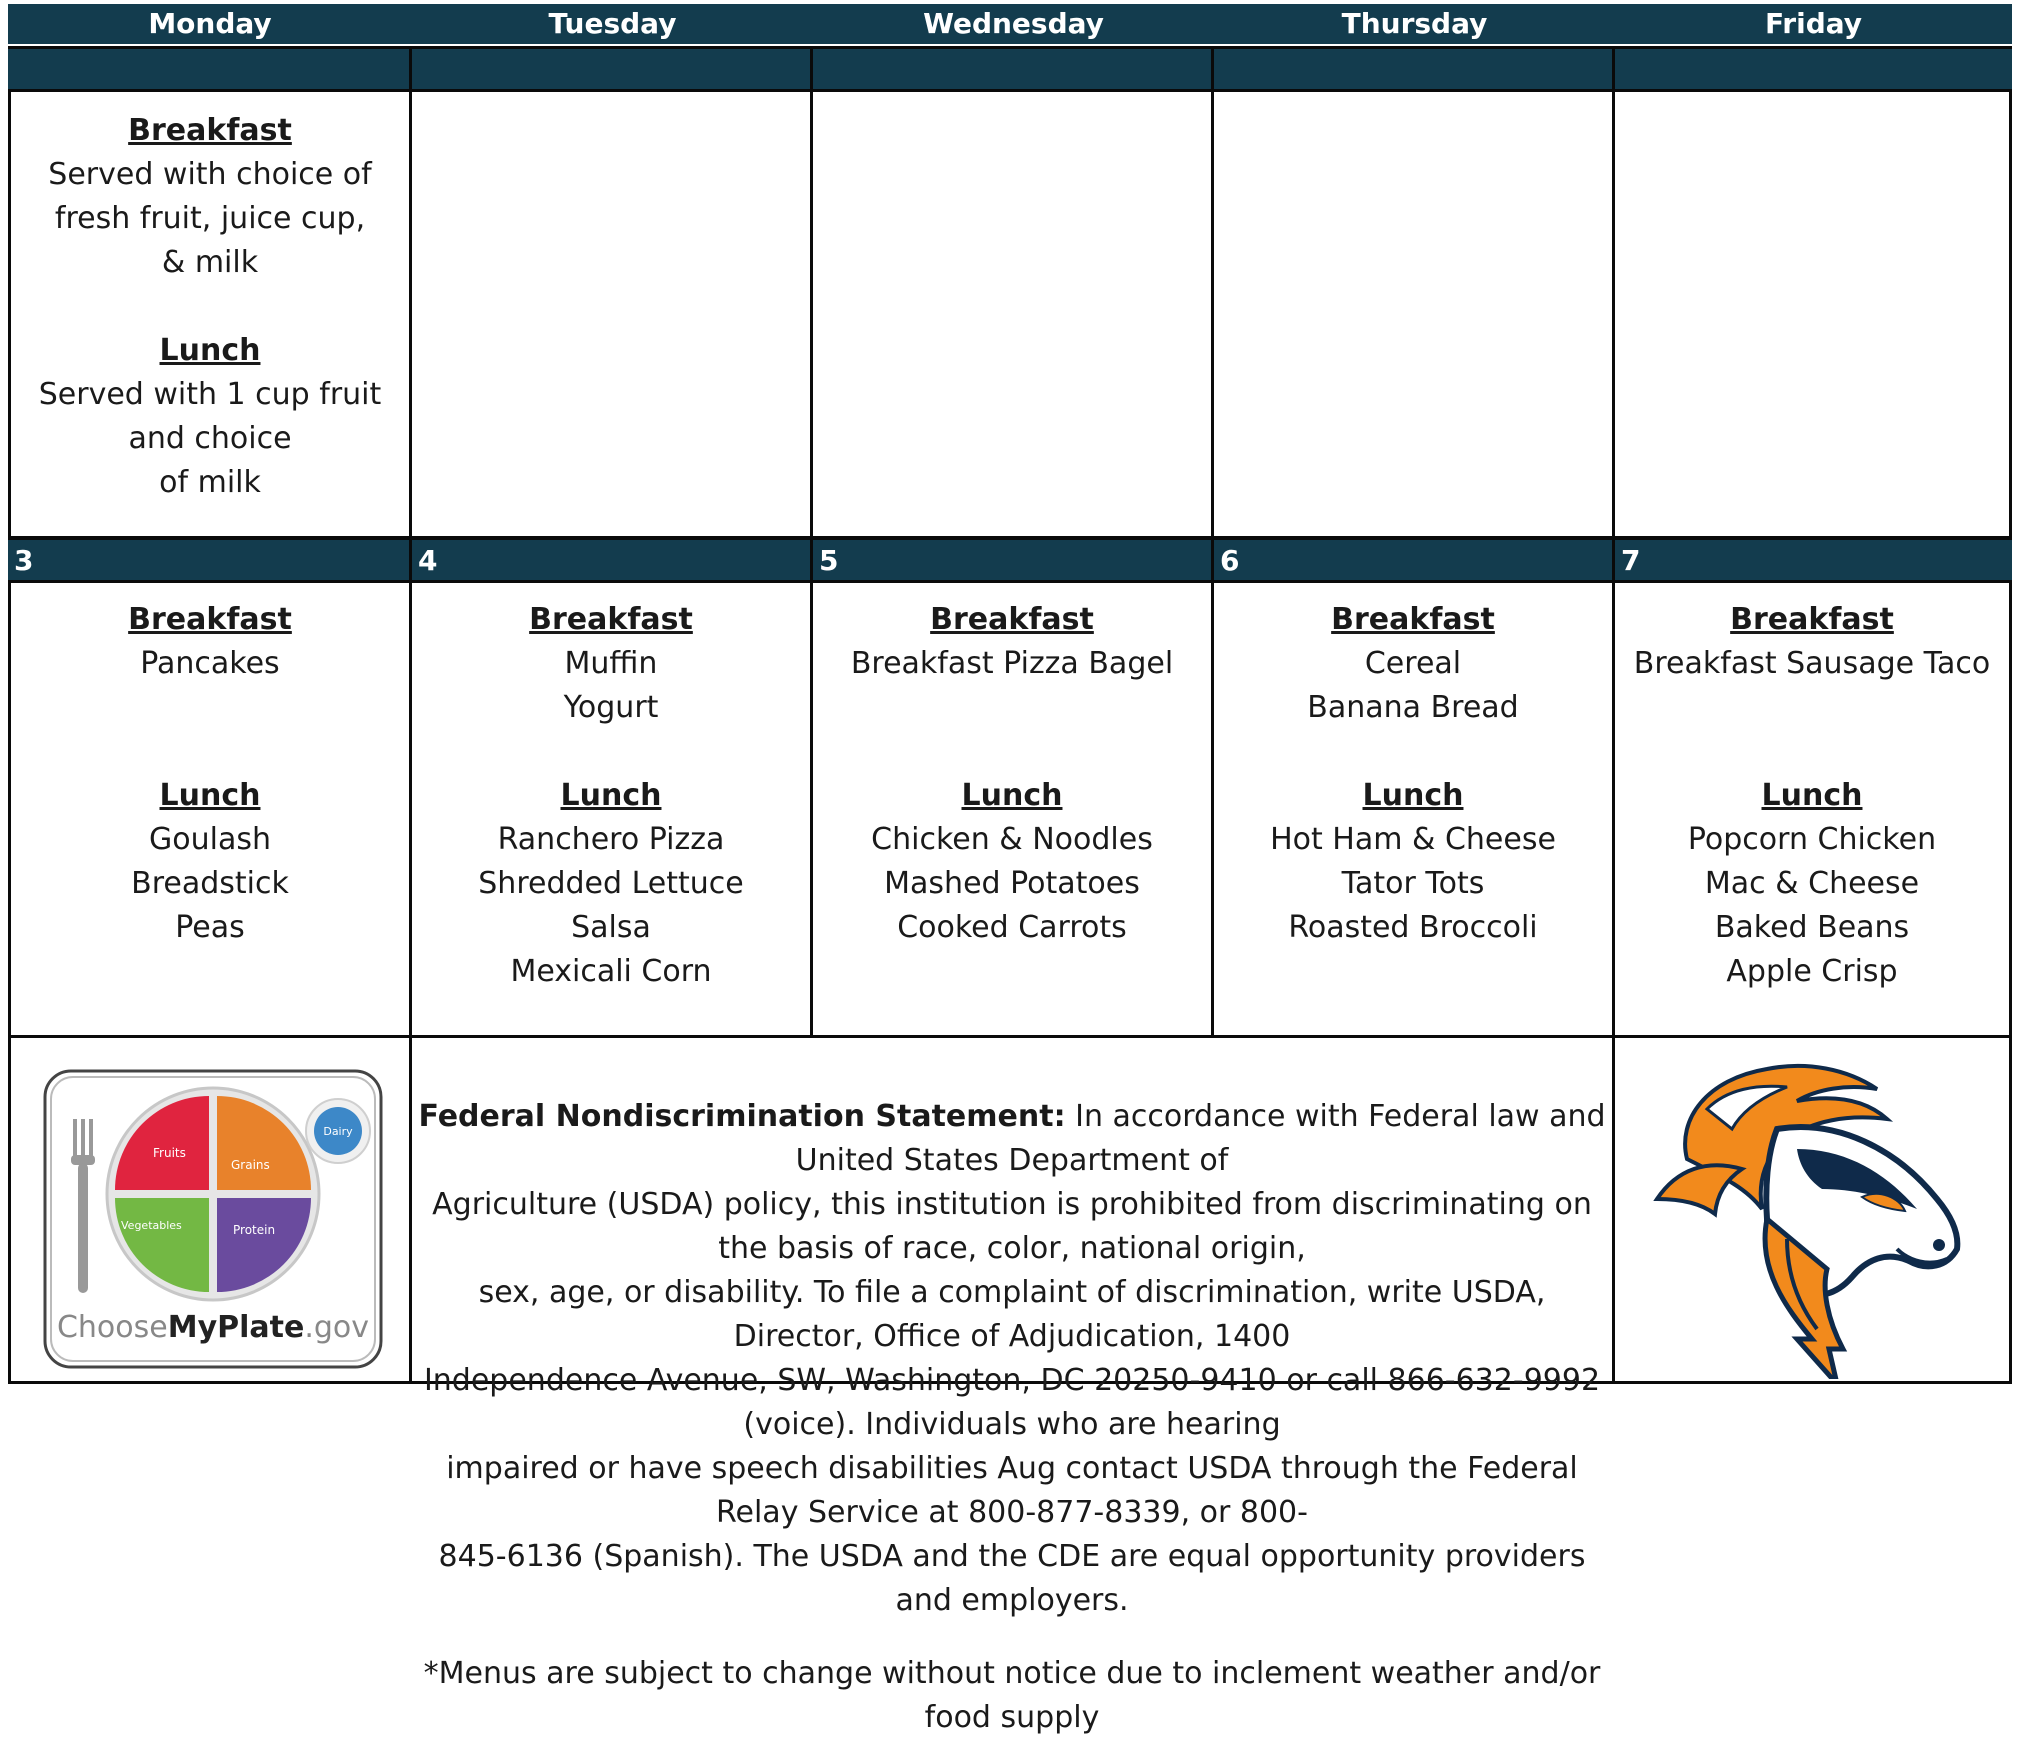 The height and width of the screenshot is (1740, 2020). Describe the element at coordinates (210, 394) in the screenshot. I see `lunch-note-line: Served with 1 cup fruit` at that location.